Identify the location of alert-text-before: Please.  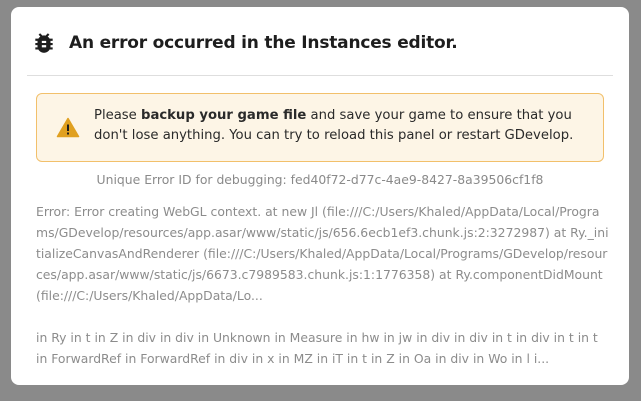
(117, 115).